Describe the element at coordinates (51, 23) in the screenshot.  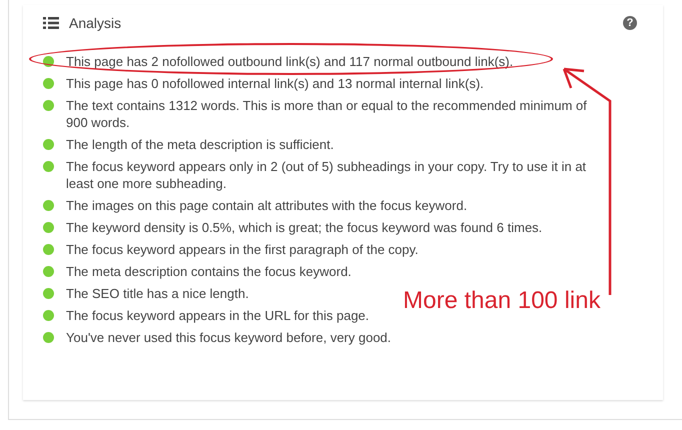
I see `list-icon` at that location.